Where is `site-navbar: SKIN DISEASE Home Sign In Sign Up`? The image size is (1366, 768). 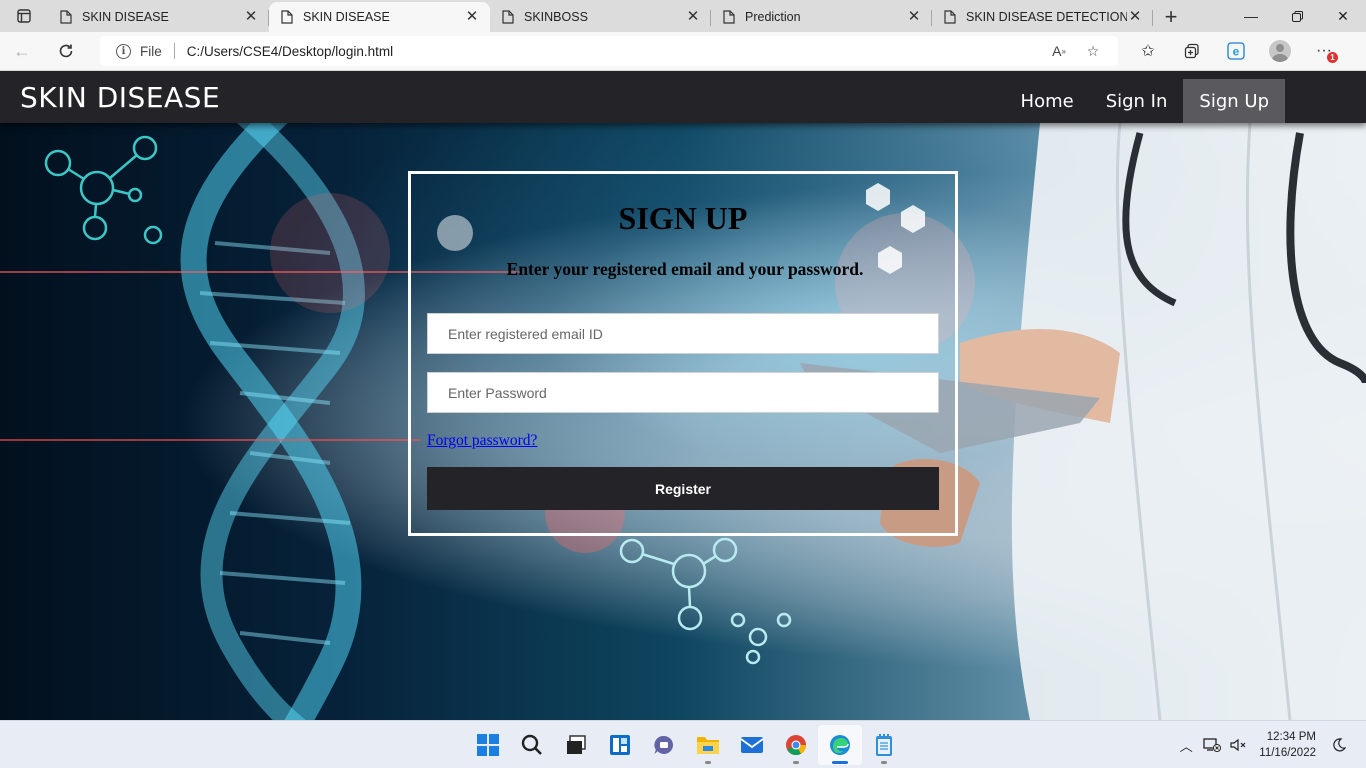
site-navbar: SKIN DISEASE Home Sign In Sign Up is located at coordinates (683, 97).